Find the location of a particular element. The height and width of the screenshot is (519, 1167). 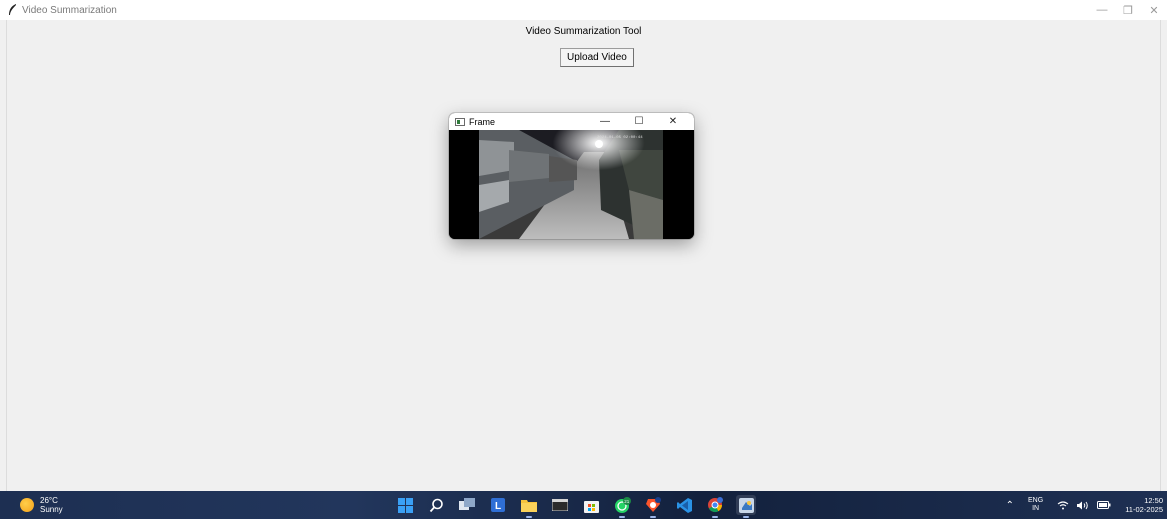

weather-temp: 26°C is located at coordinates (49, 500).